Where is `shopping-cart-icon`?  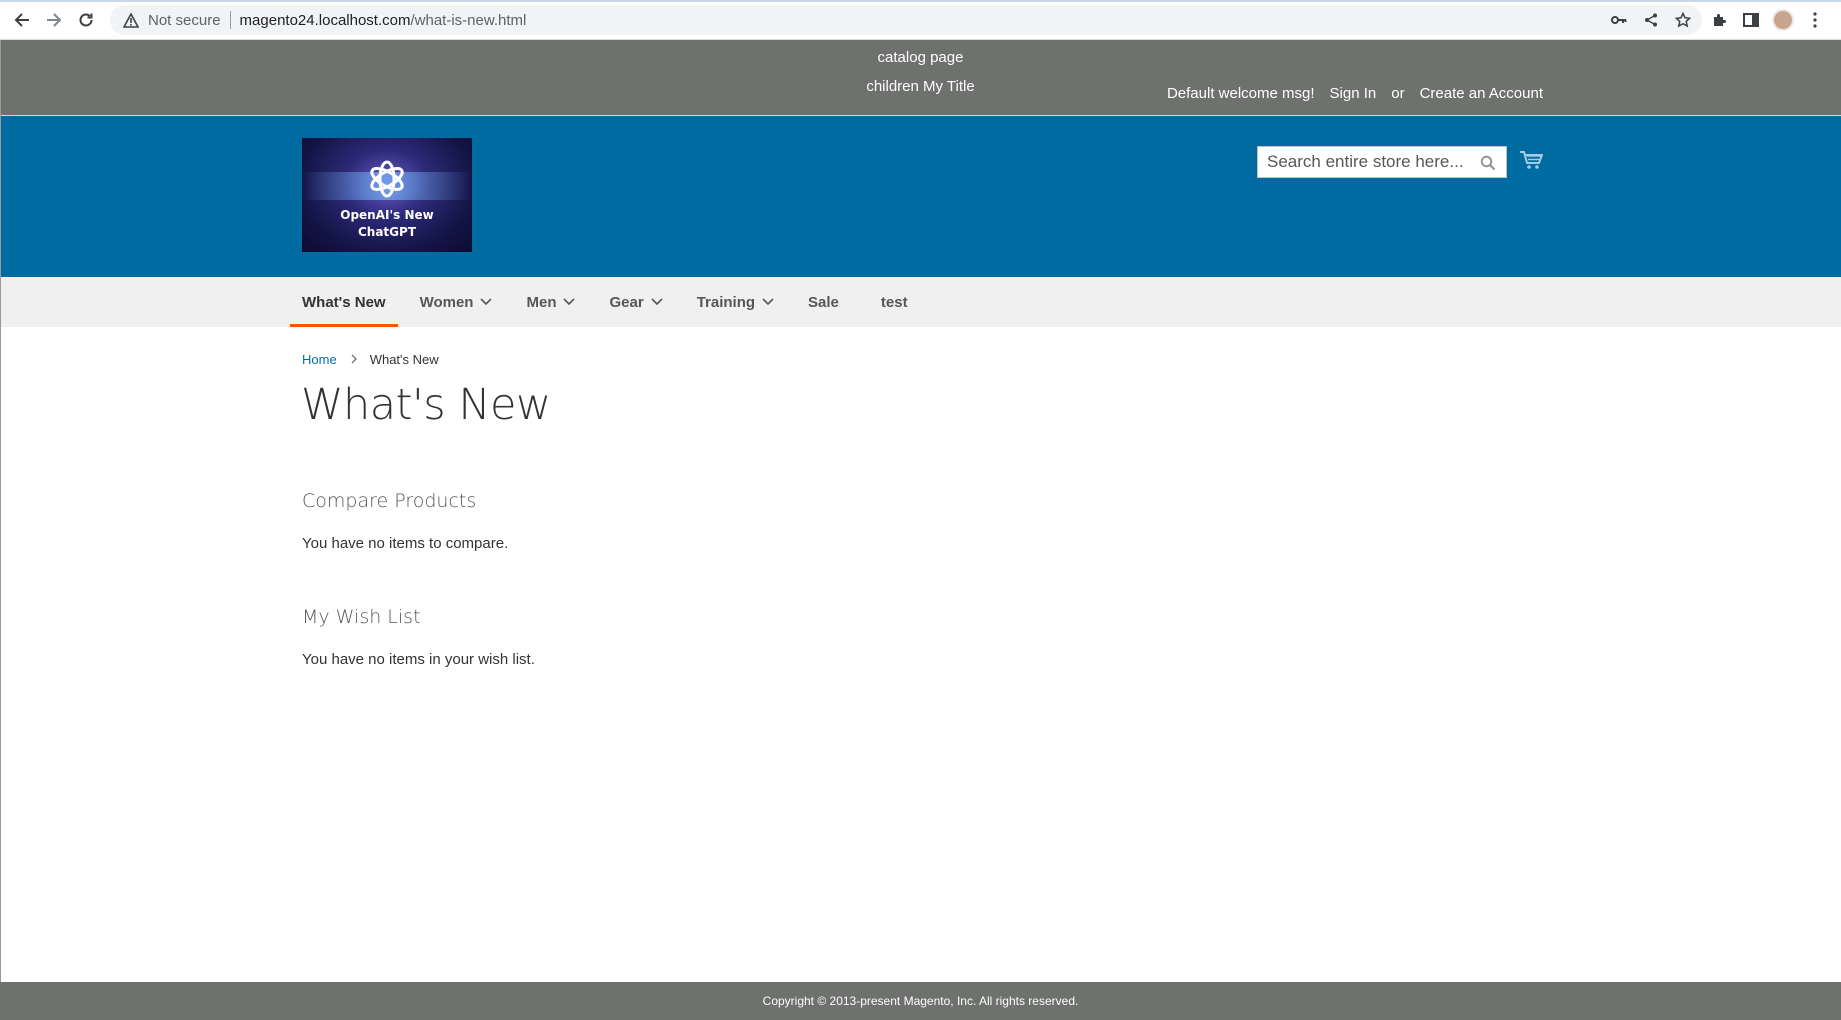
shopping-cart-icon is located at coordinates (1531, 160).